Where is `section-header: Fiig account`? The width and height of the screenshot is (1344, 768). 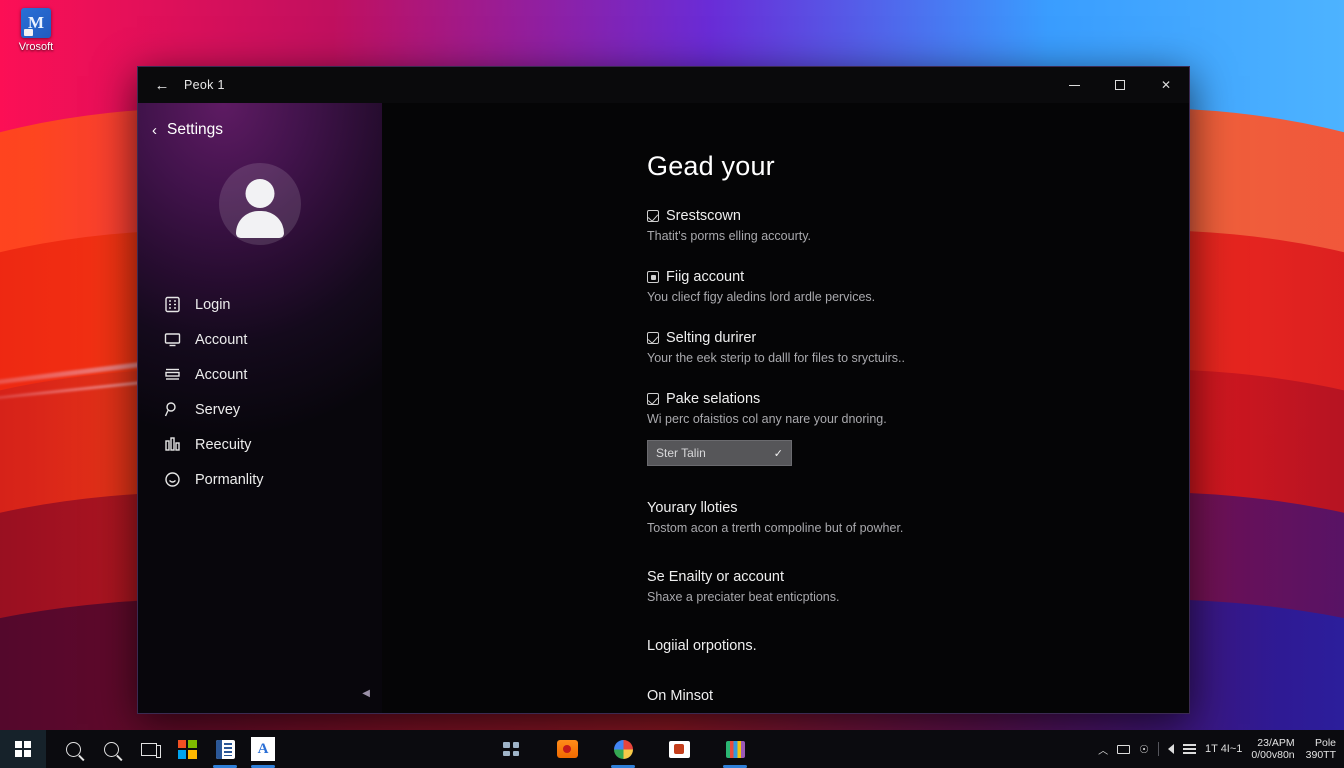
section-header: Fiig account is located at coordinates (918, 277).